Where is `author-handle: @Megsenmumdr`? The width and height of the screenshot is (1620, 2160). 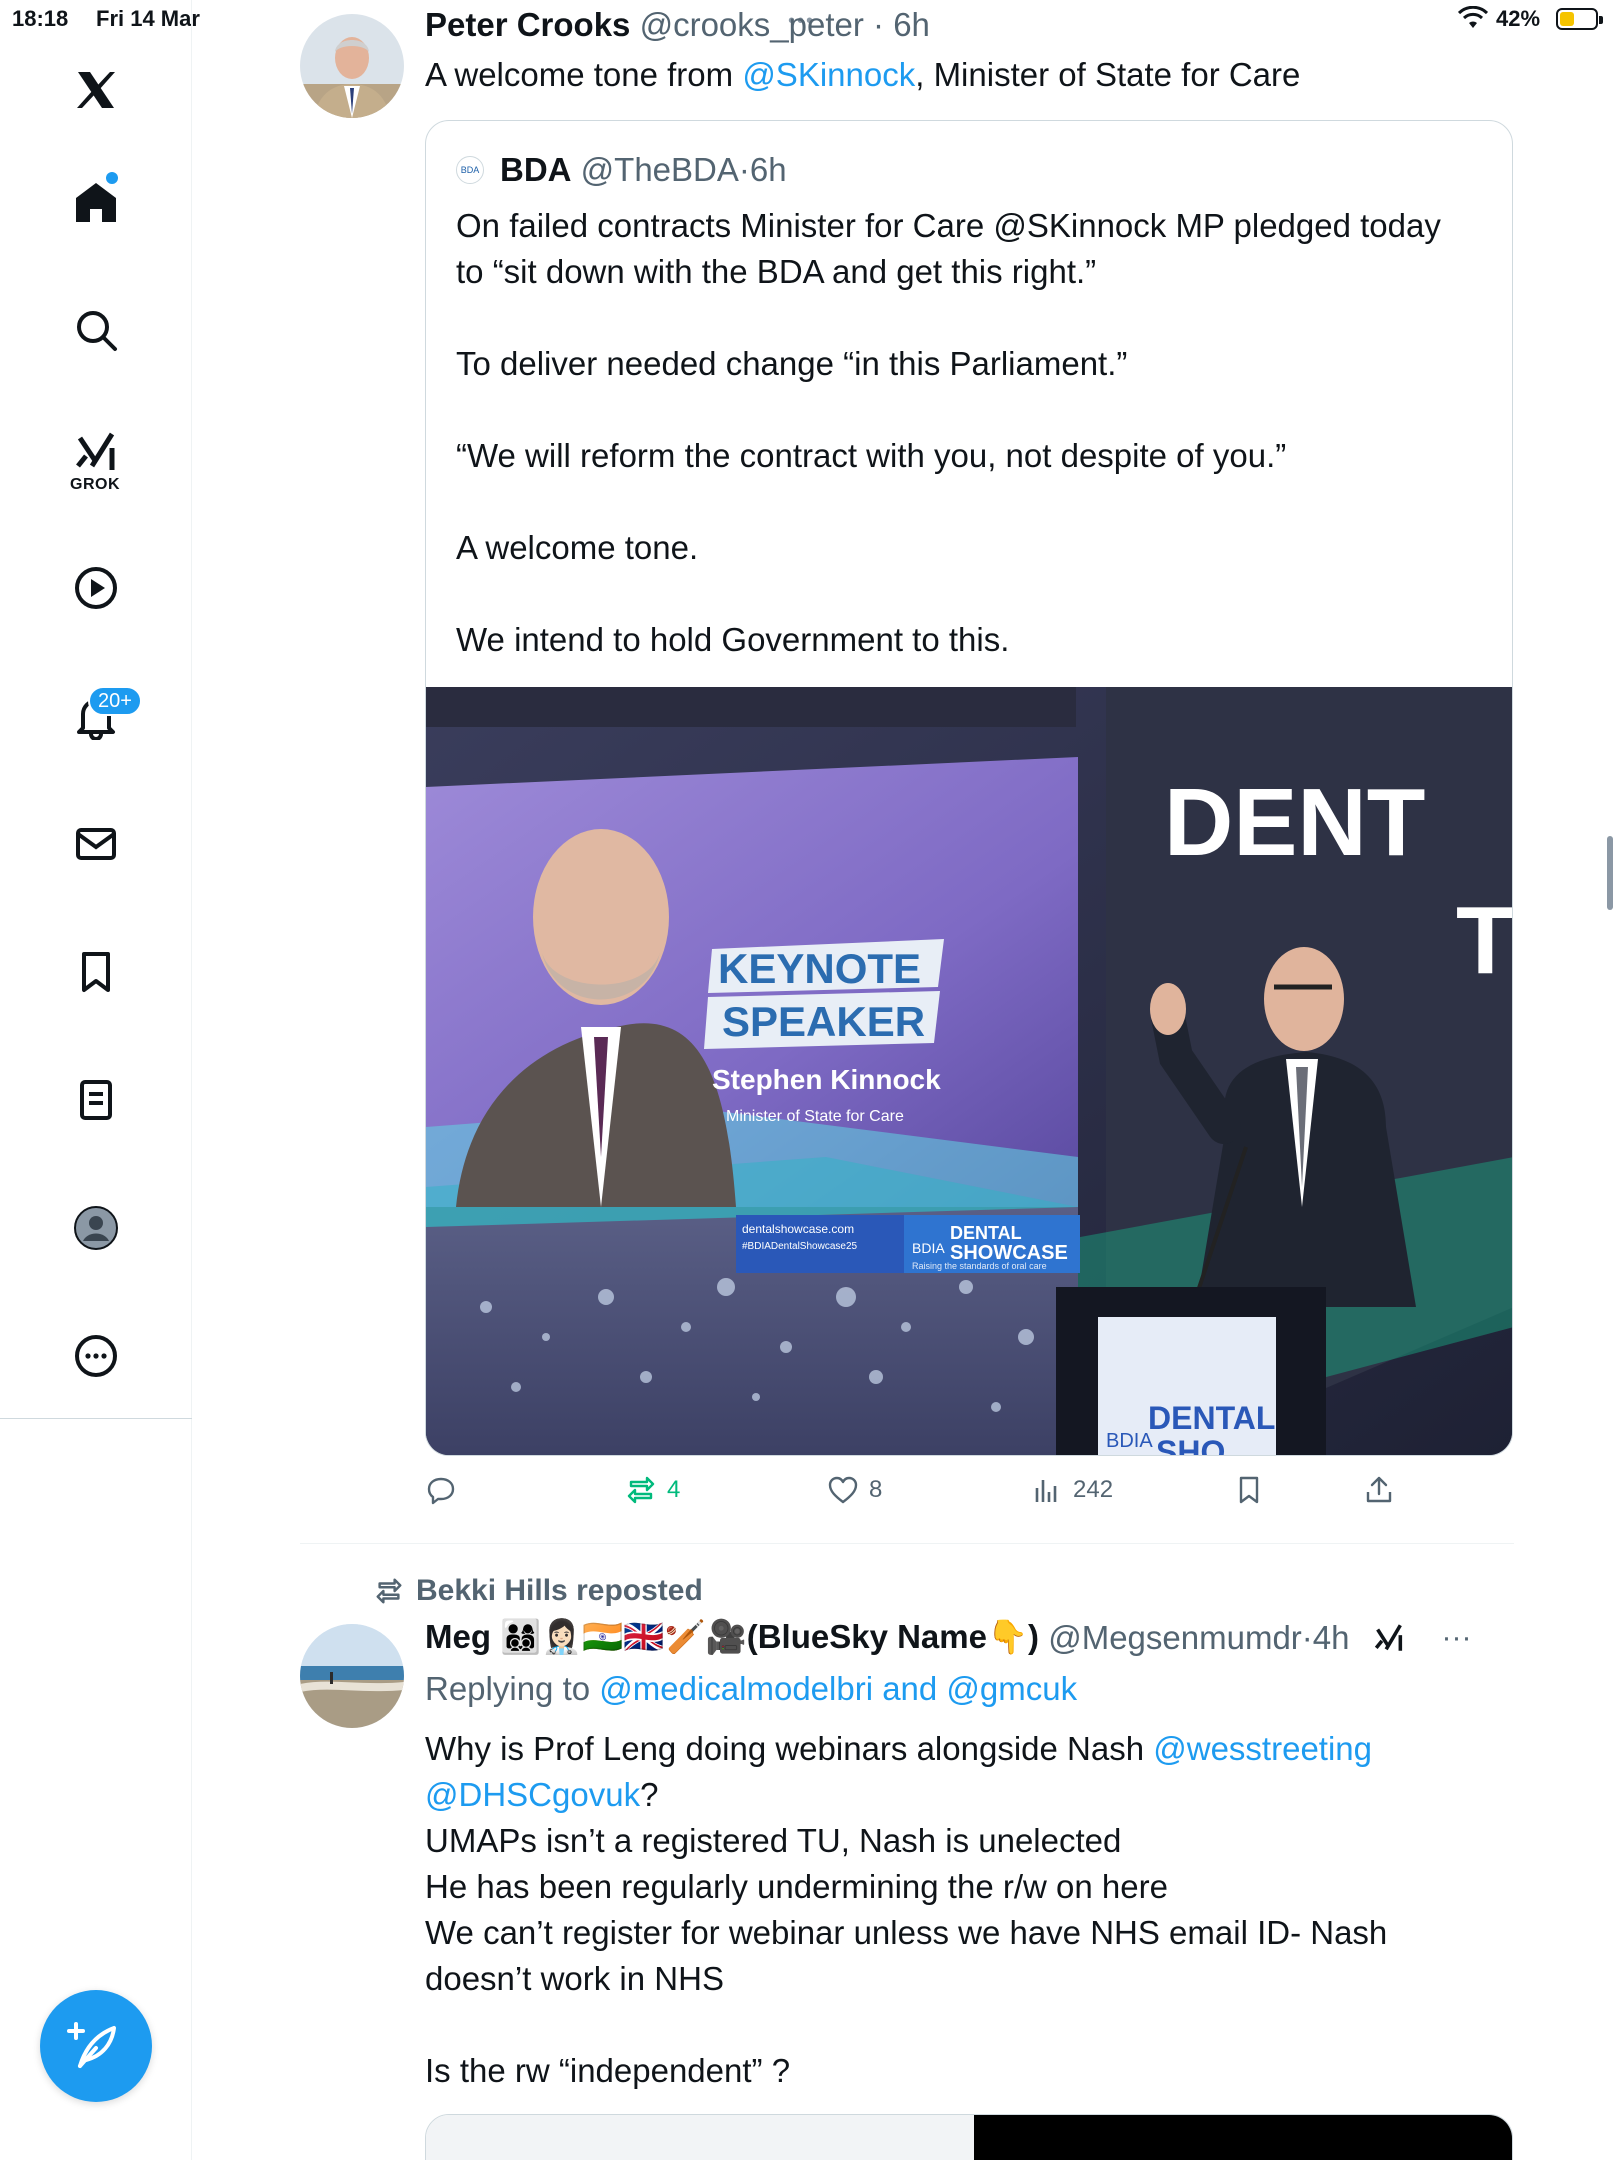
author-handle: @Megsenmumdr is located at coordinates (1175, 1638).